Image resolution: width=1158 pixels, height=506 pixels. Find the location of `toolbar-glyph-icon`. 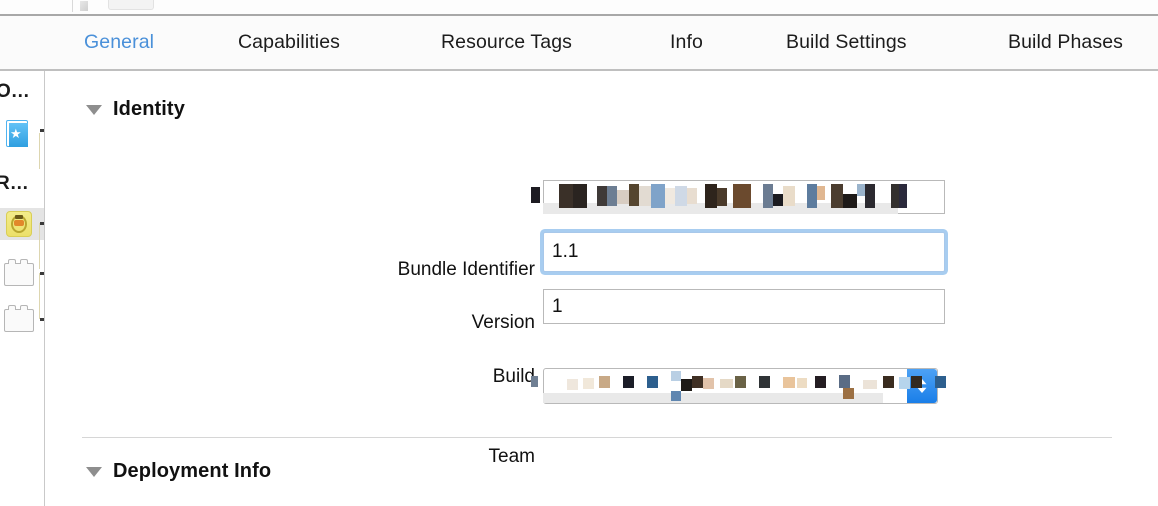

toolbar-glyph-icon is located at coordinates (84, 6).